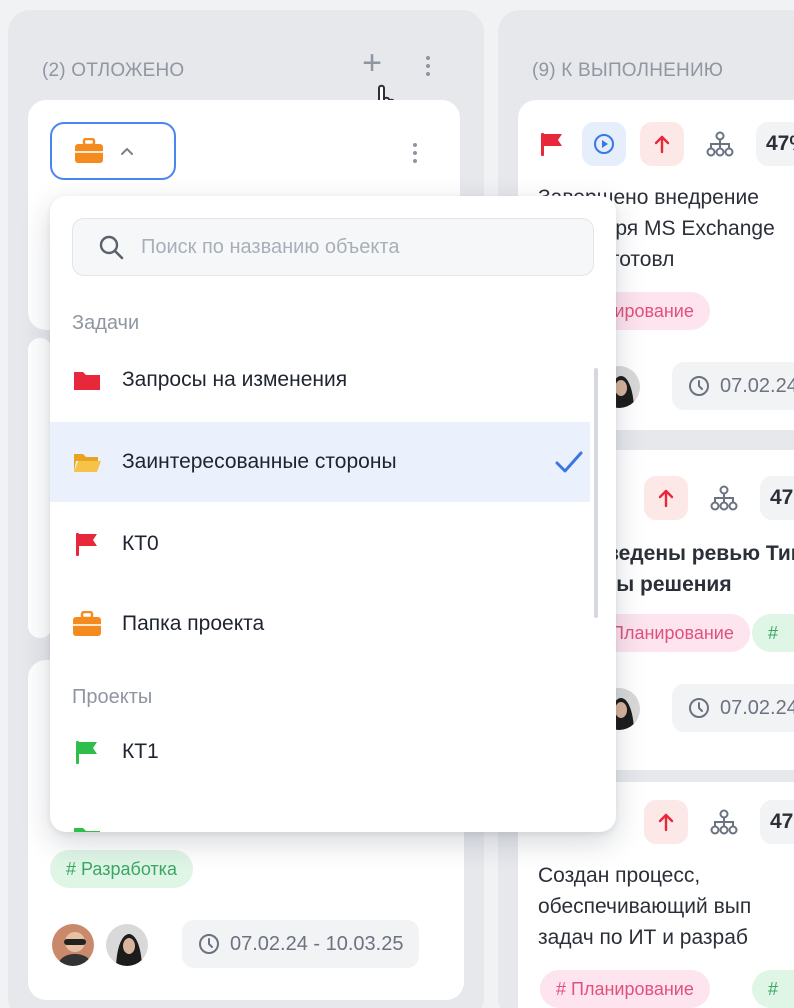 The width and height of the screenshot is (794, 1008). I want to click on date-range: 07.02.24 - 10.03.25, so click(301, 944).